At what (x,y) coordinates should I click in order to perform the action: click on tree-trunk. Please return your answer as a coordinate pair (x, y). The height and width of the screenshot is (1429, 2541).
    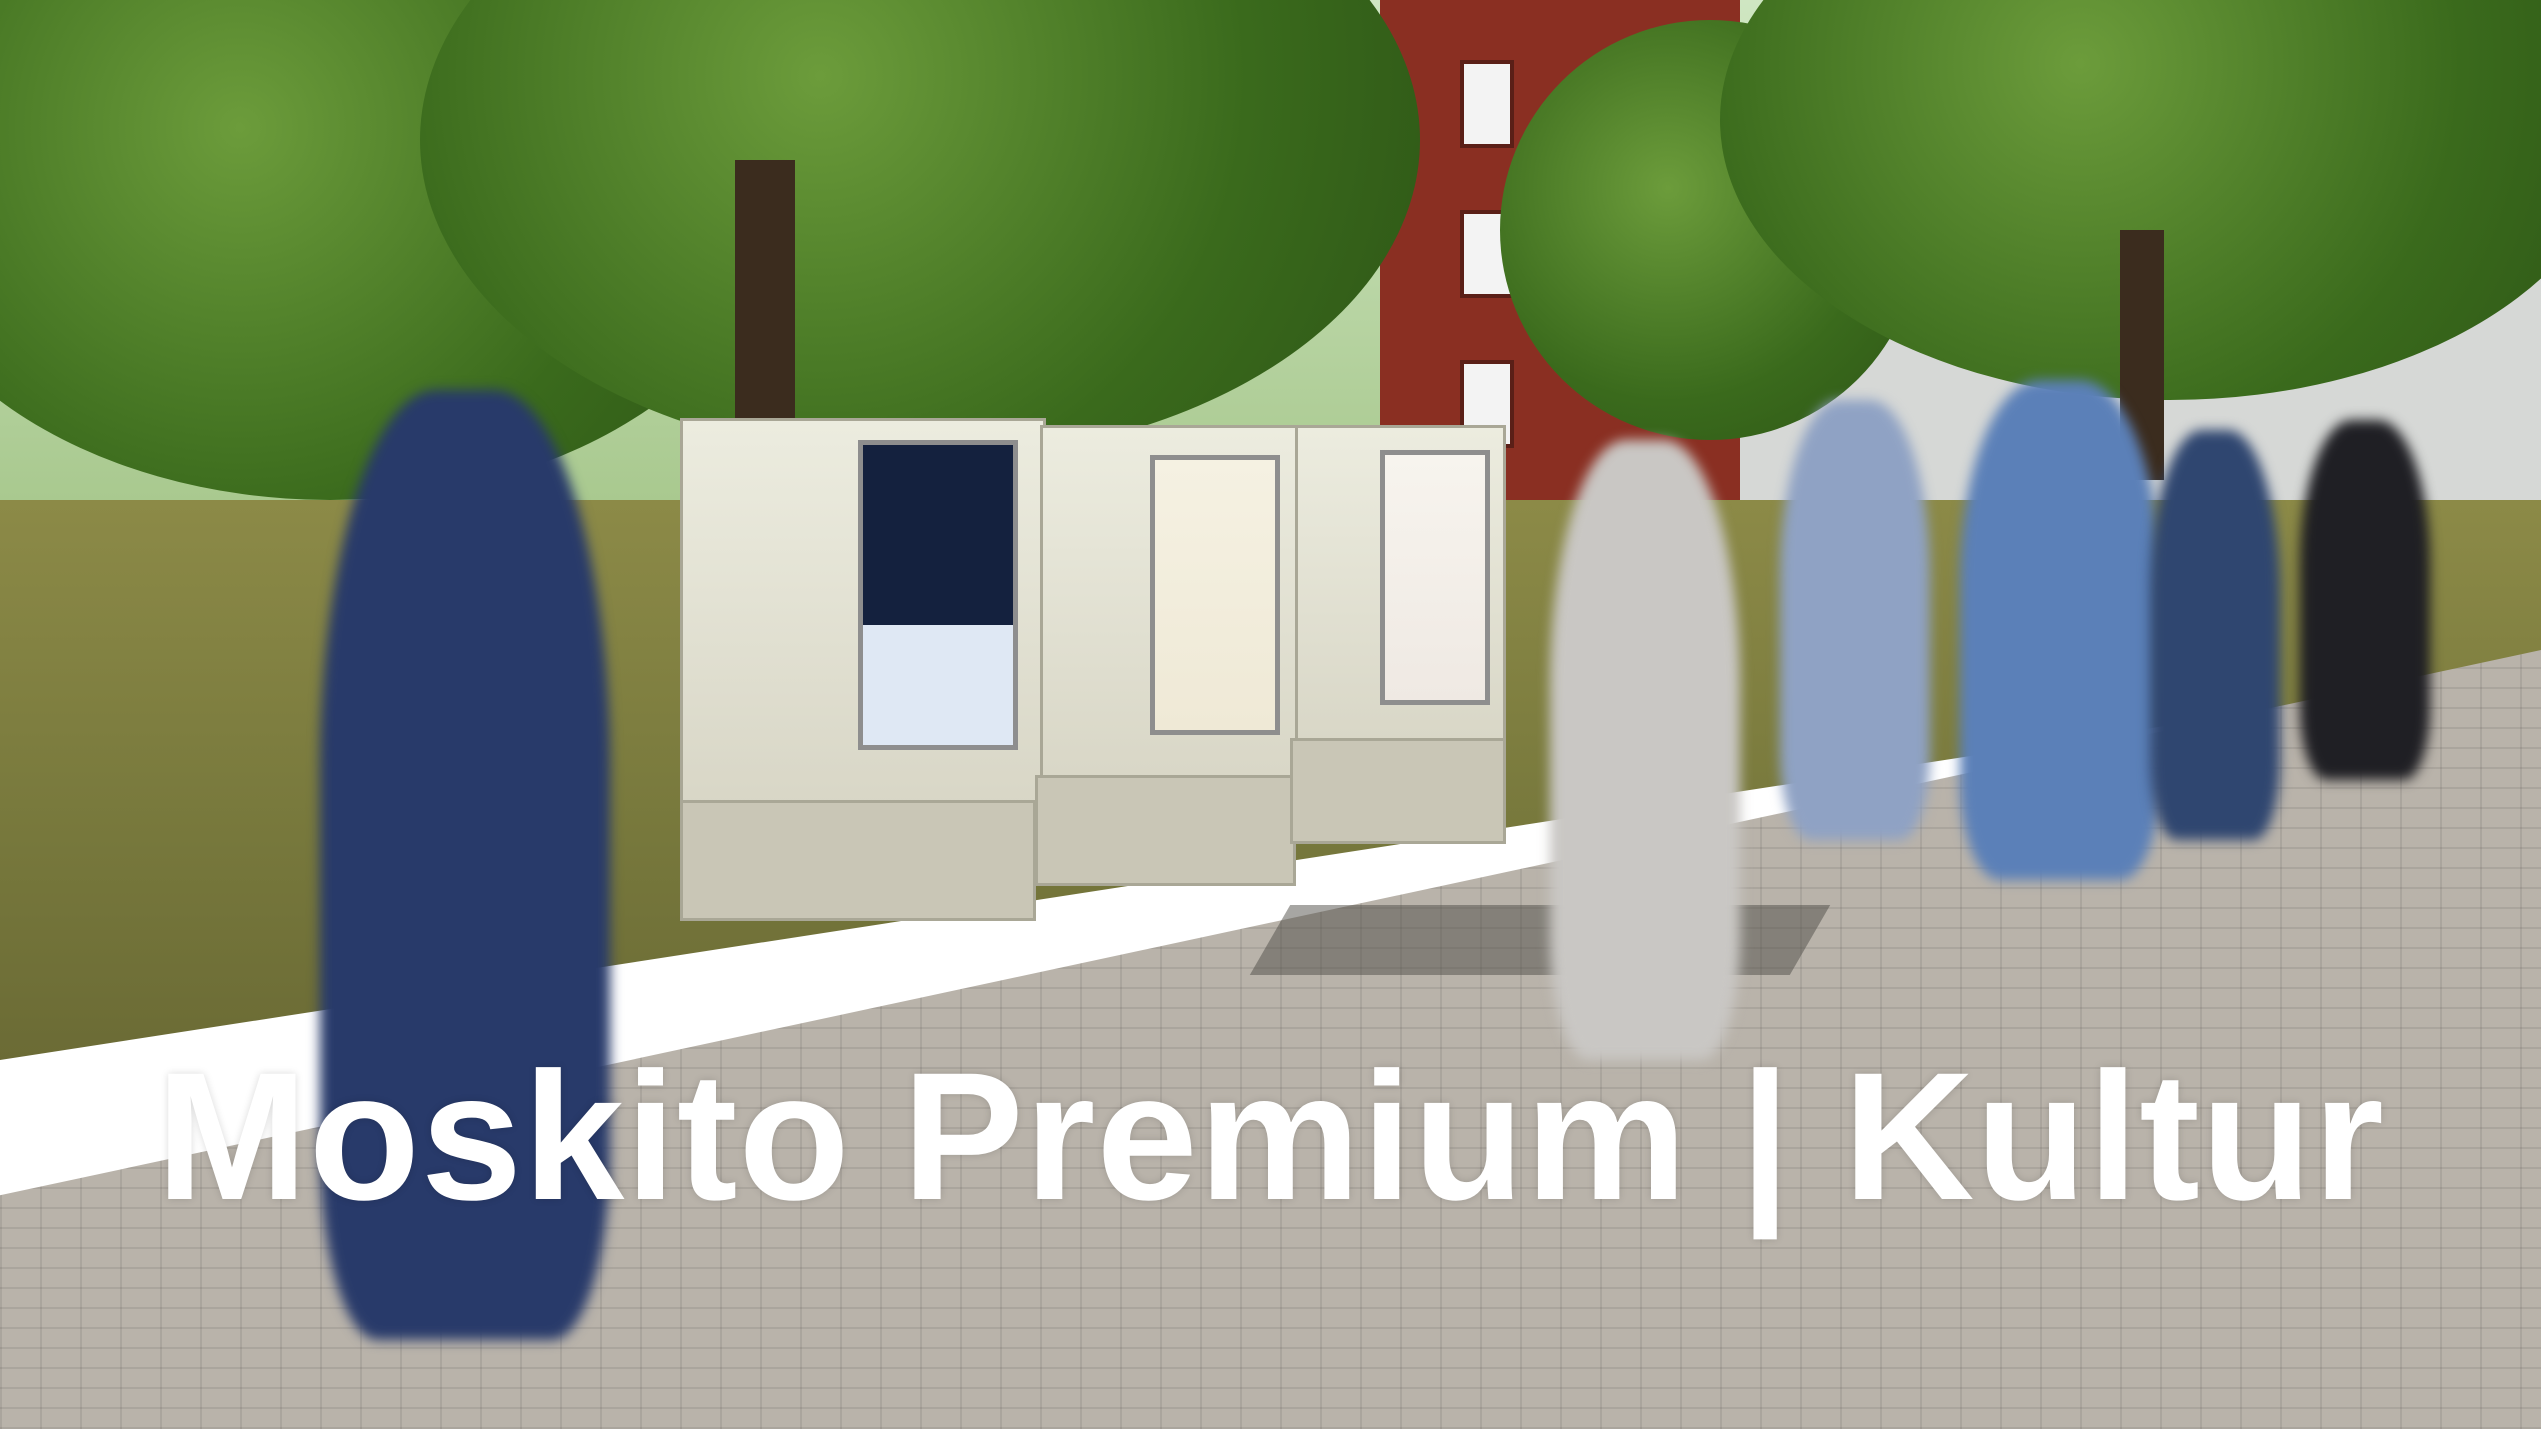
    Looking at the image, I should click on (765, 310).